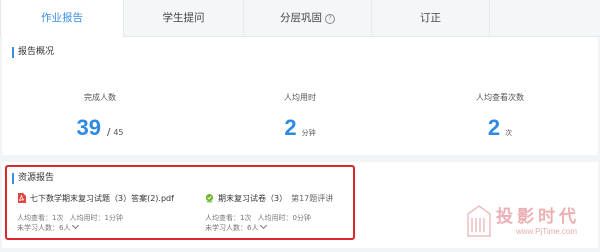 The width and height of the screenshot is (600, 252). Describe the element at coordinates (509, 133) in the screenshot. I see `unit: 次` at that location.